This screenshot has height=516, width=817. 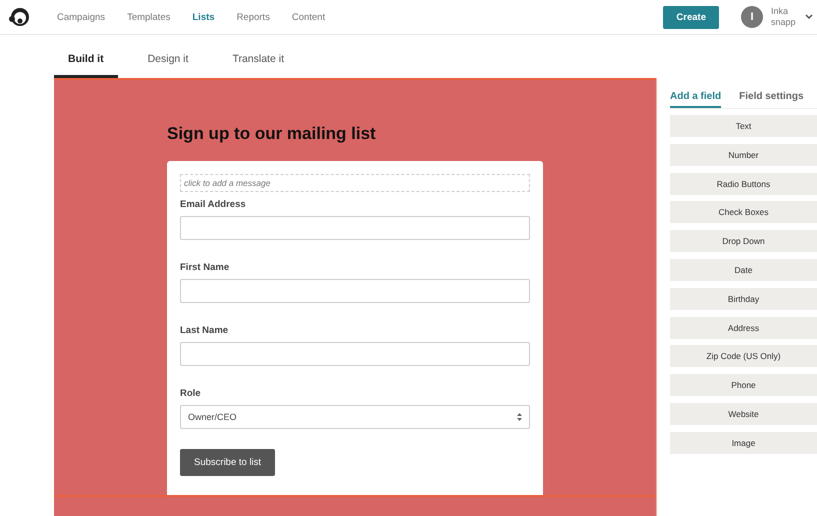 I want to click on field-type-button: Number, so click(x=743, y=155).